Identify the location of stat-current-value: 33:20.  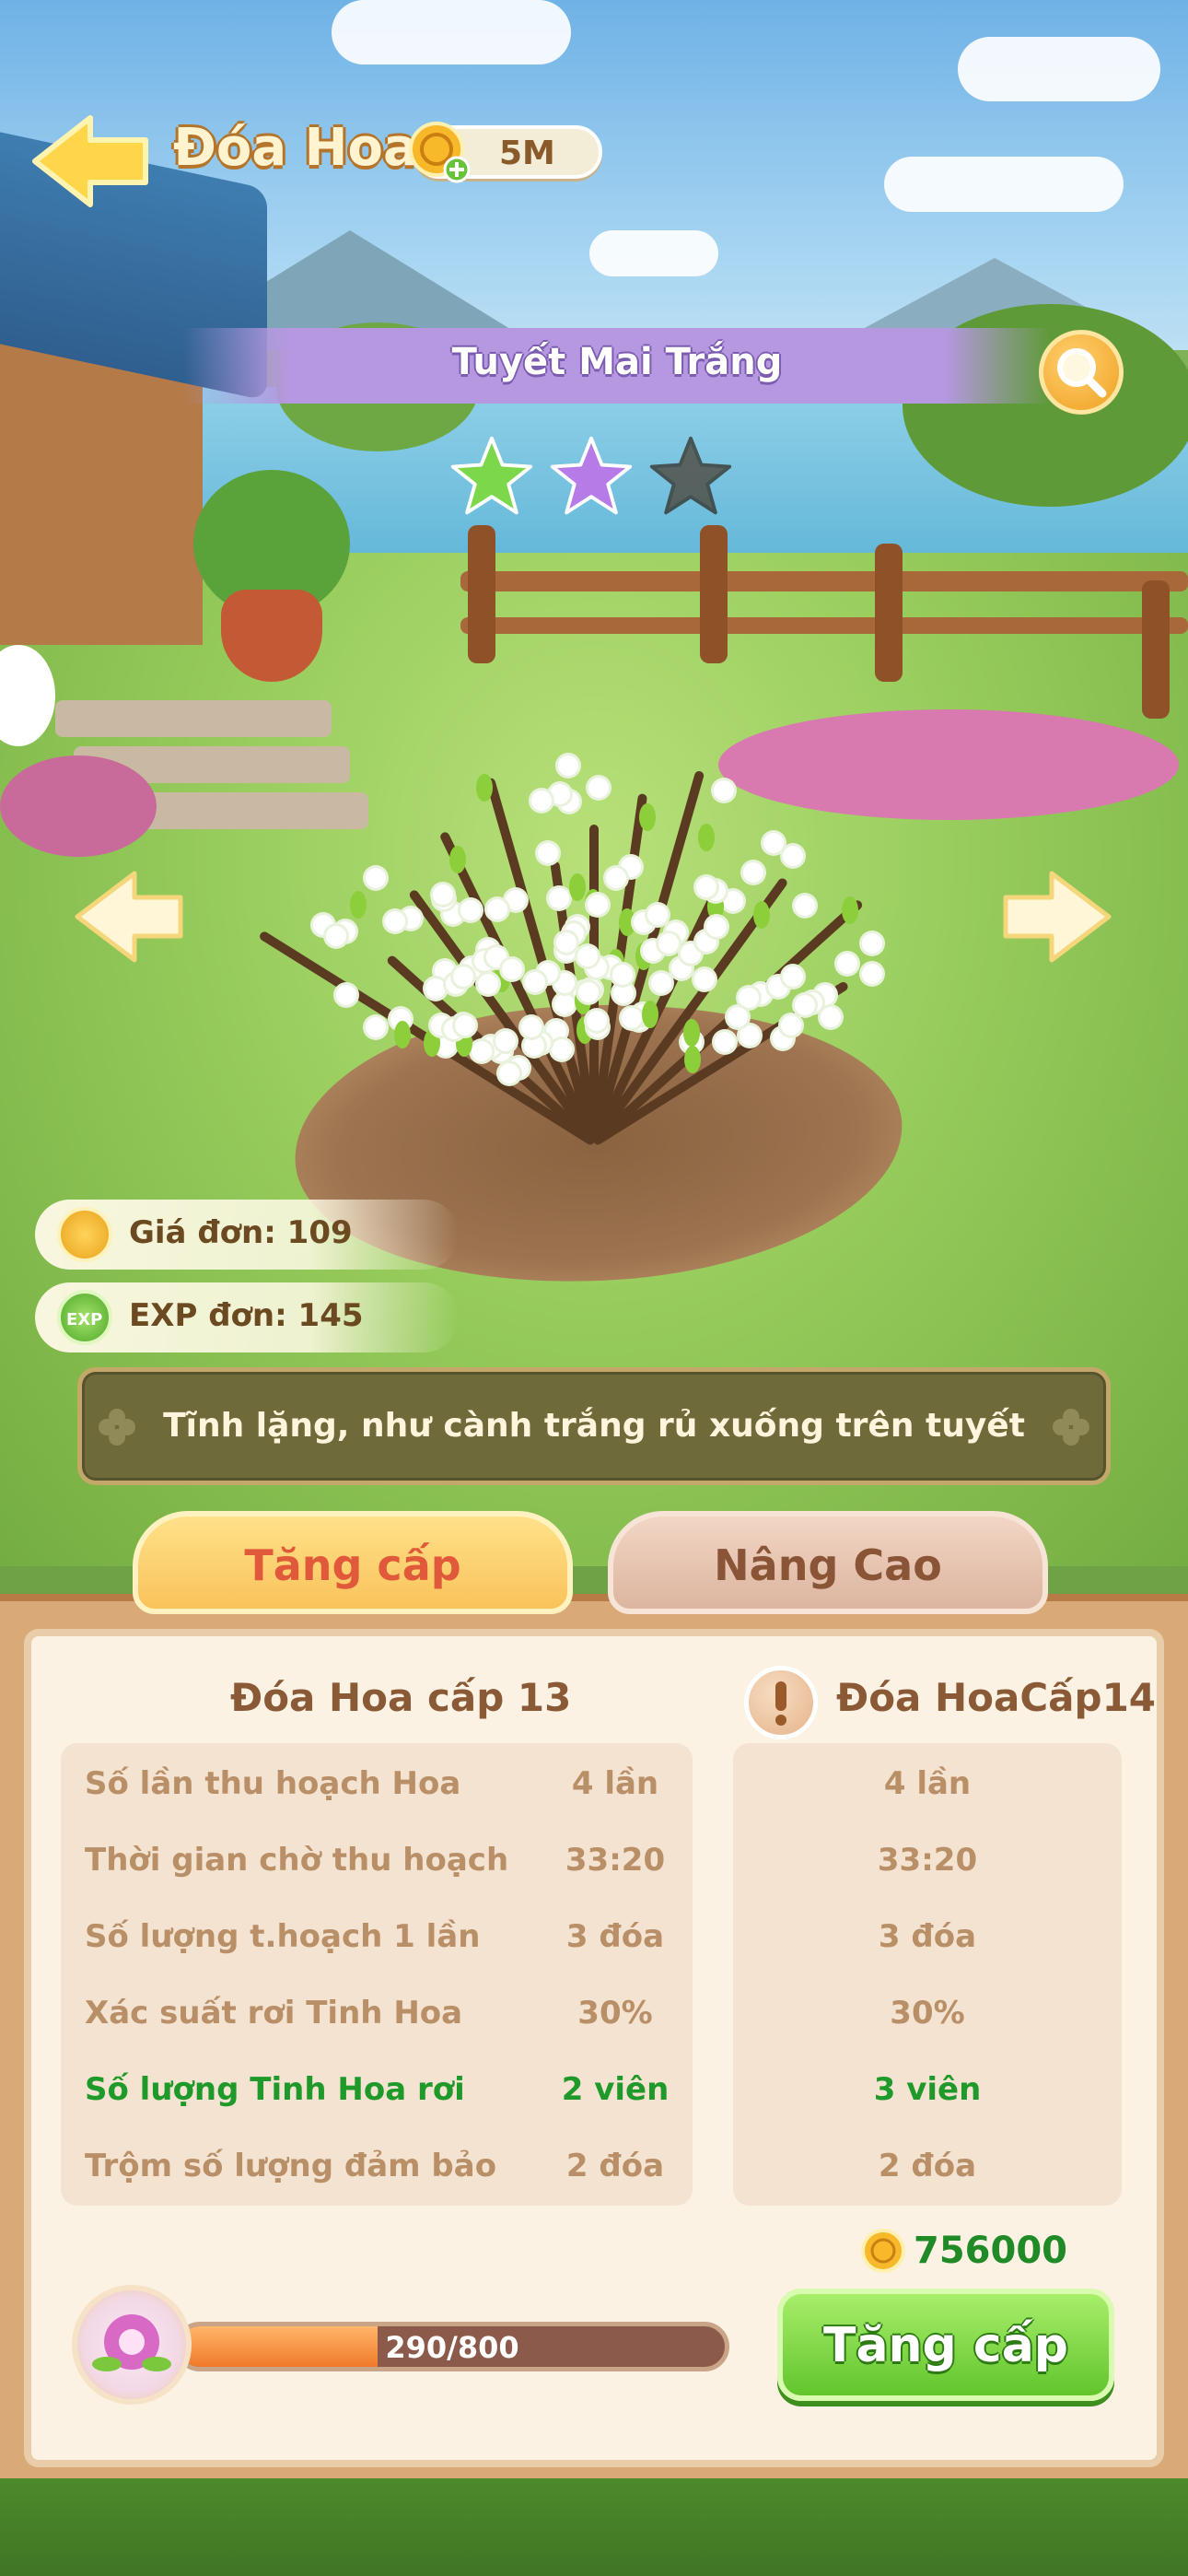
(615, 1860).